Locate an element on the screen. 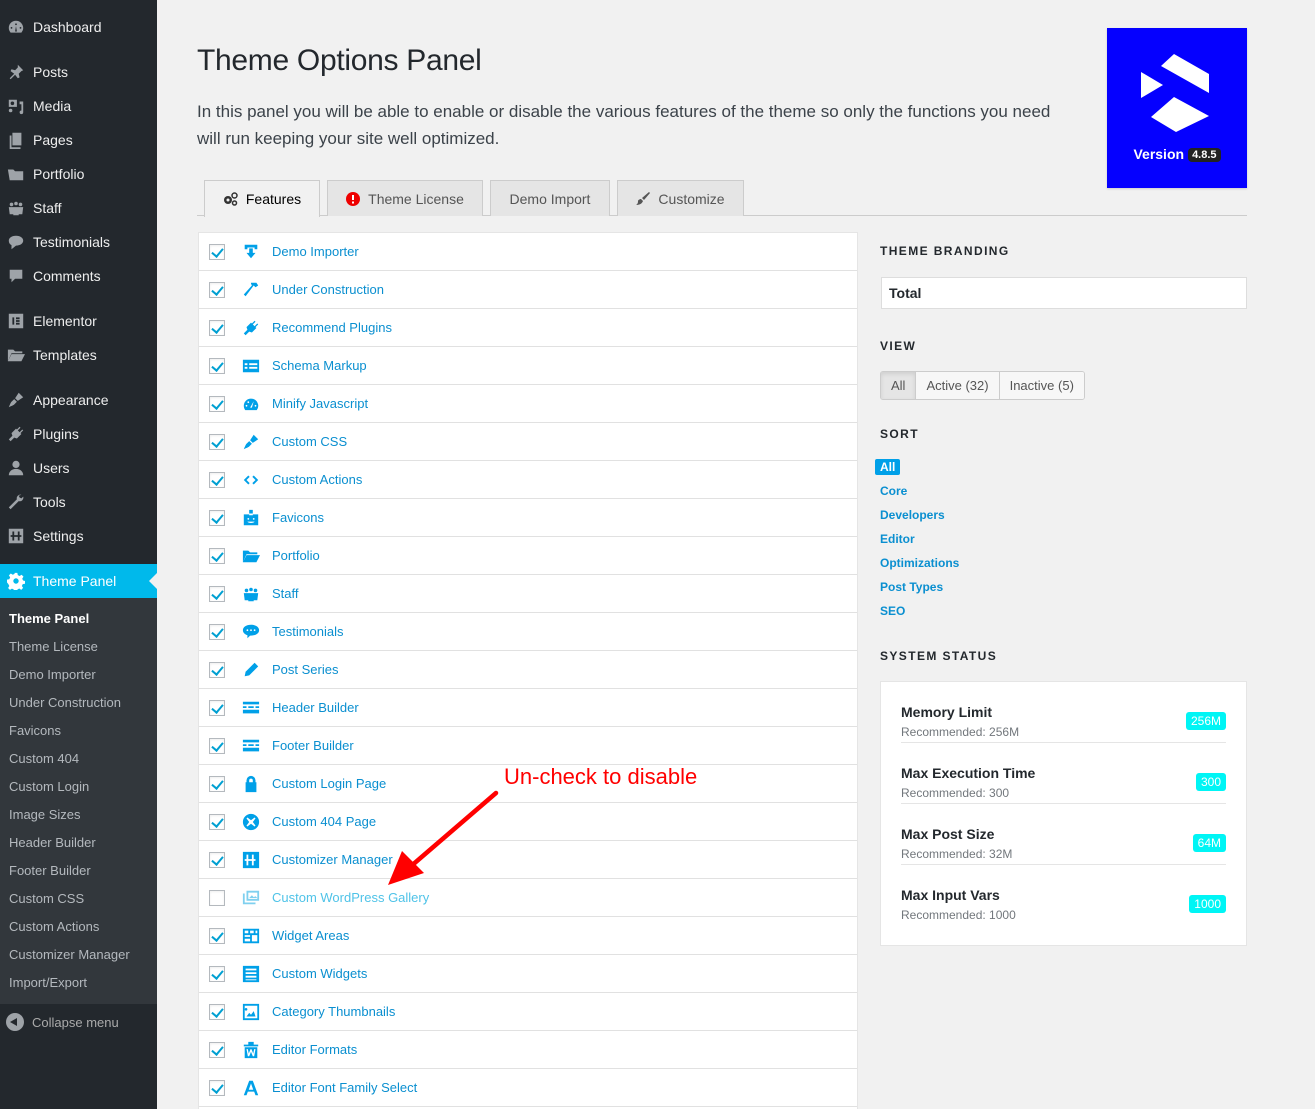 This screenshot has height=1109, width=1315. sidebar-item-dashboard: Dashboard is located at coordinates (78, 27).